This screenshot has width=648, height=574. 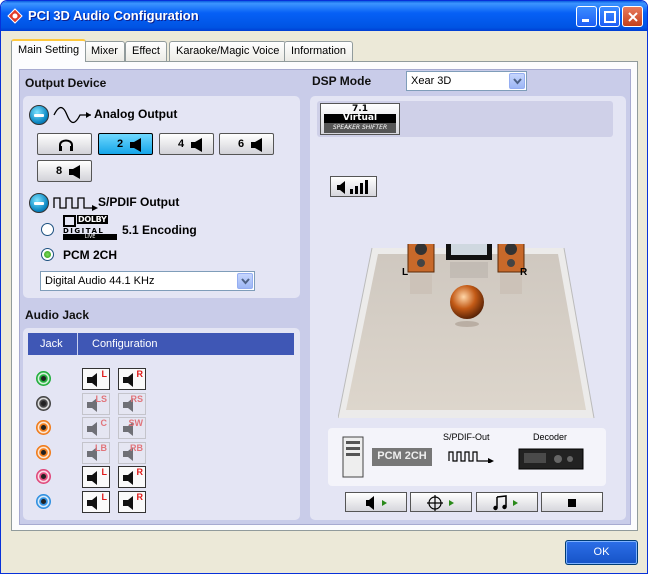 I want to click on jack-config-left-button: LB, so click(x=96, y=452).